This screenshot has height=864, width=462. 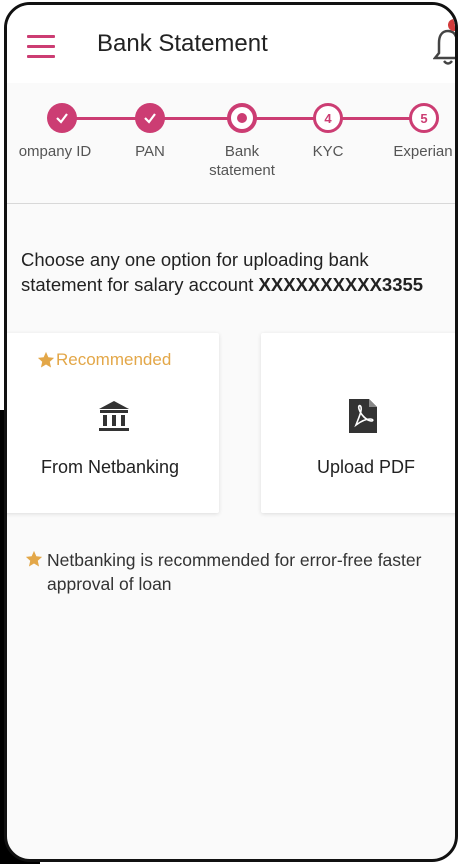 What do you see at coordinates (62, 118) in the screenshot?
I see `step-company-id-done-icon` at bounding box center [62, 118].